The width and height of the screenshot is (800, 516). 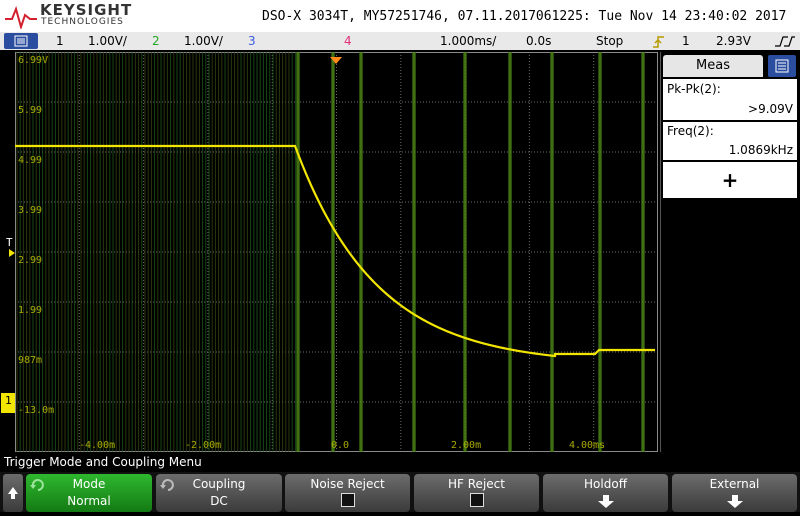 I want to click on timebase-delay: 0.0s, so click(x=538, y=41).